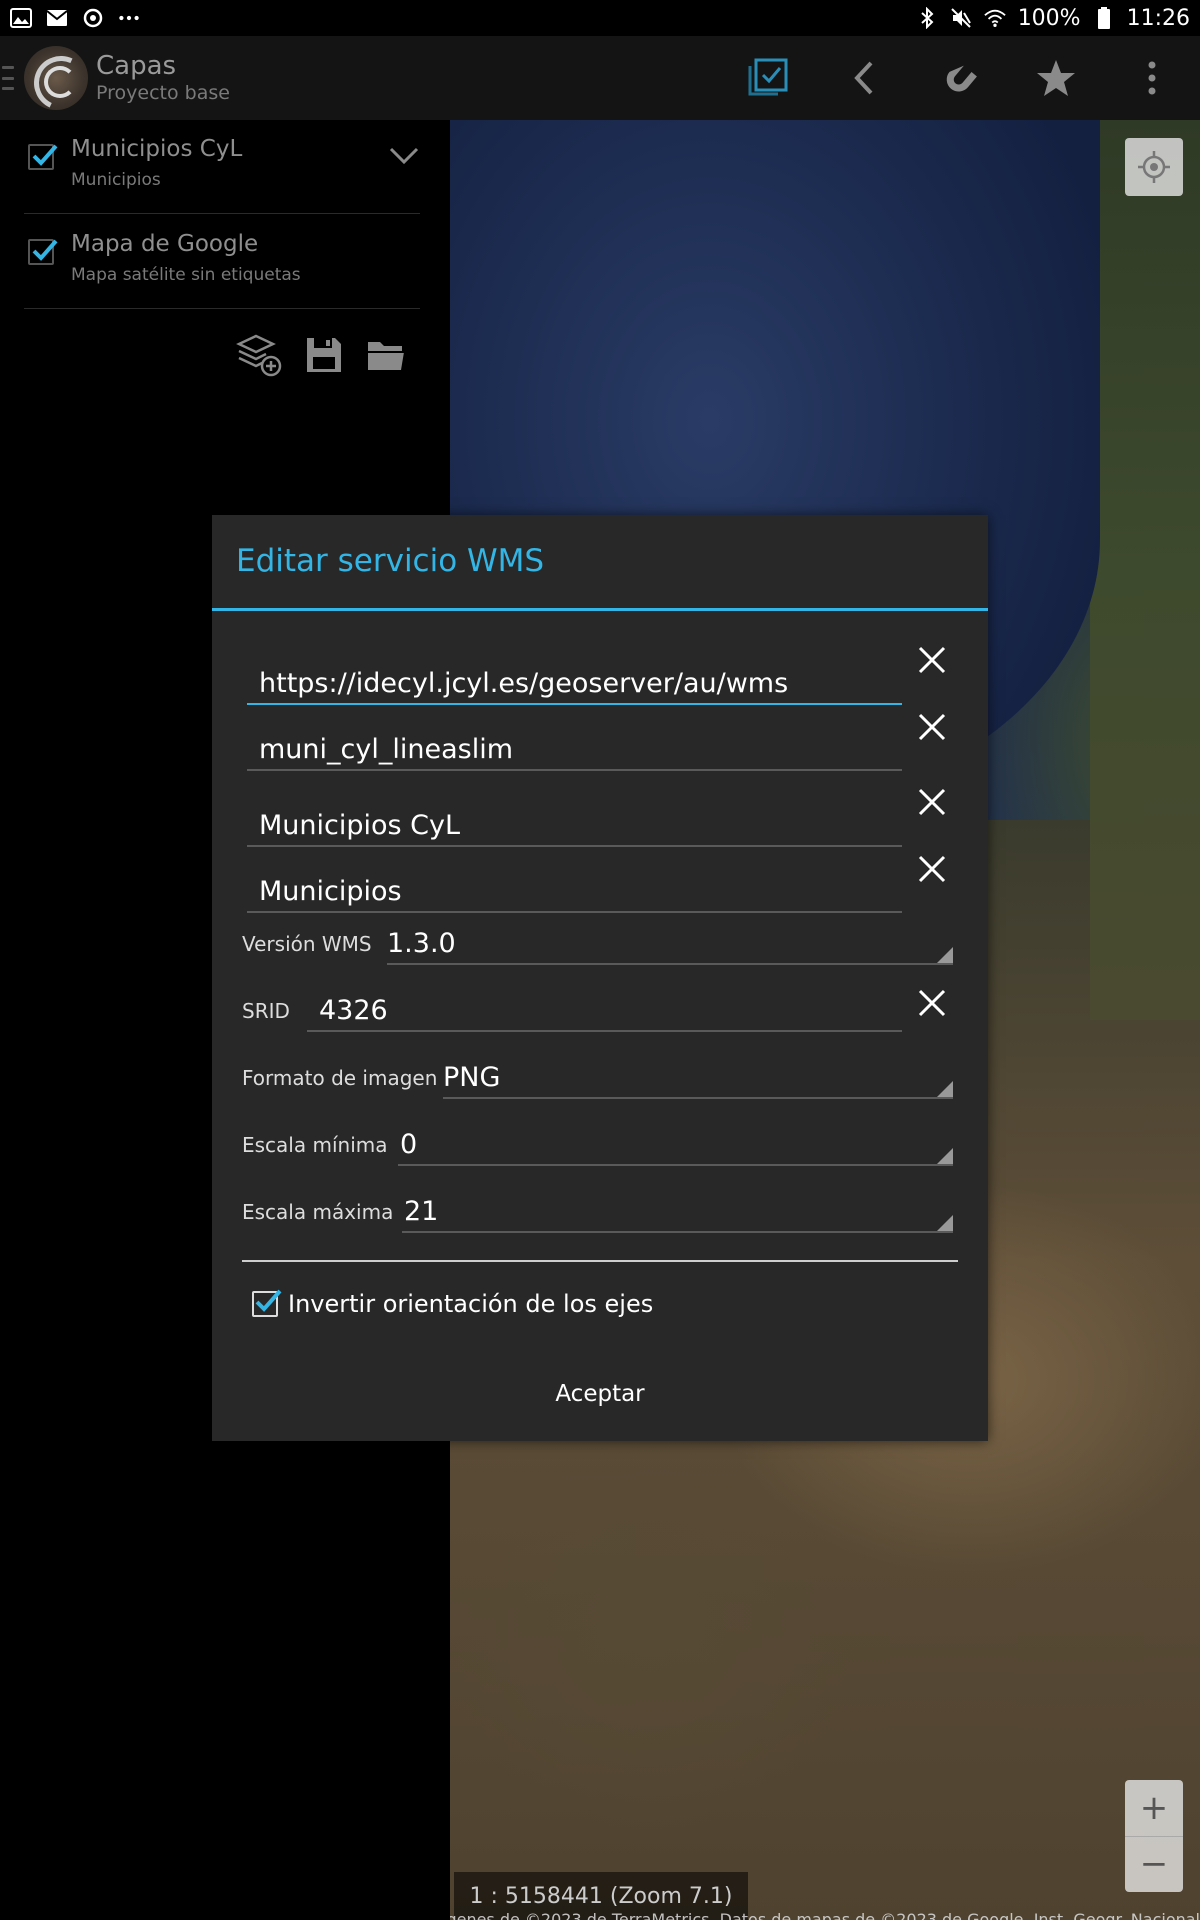 The image size is (1200, 1920). Describe the element at coordinates (157, 149) in the screenshot. I see `layer-name: Municipios CyL` at that location.